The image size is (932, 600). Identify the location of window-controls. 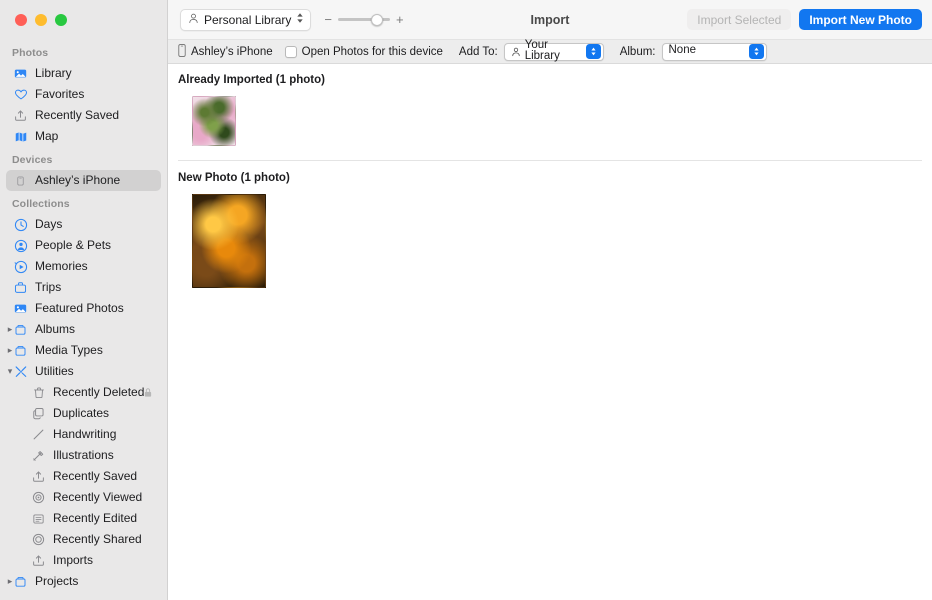
(83, 20).